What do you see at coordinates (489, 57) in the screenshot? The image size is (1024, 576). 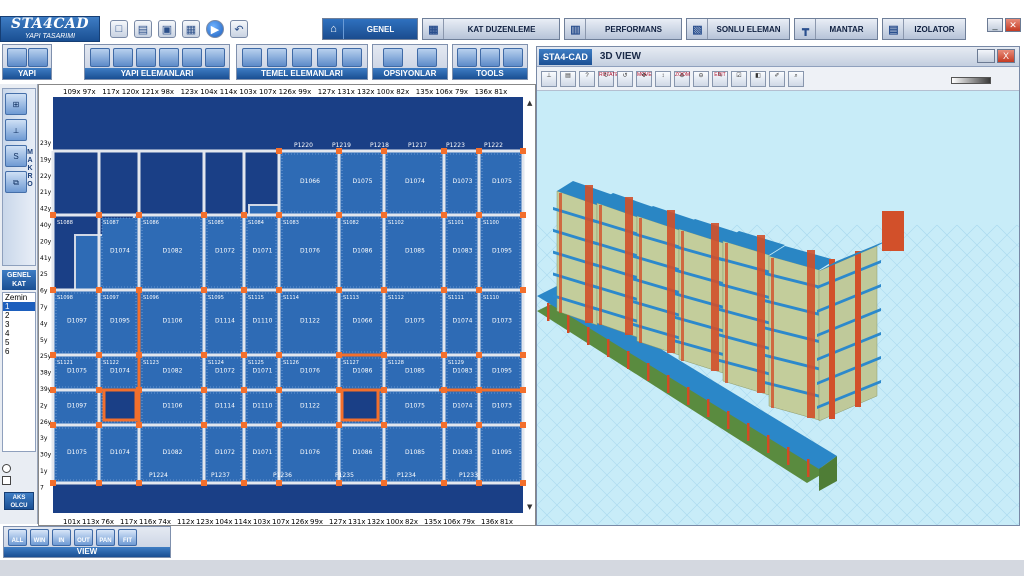 I see `calculator-icon` at bounding box center [489, 57].